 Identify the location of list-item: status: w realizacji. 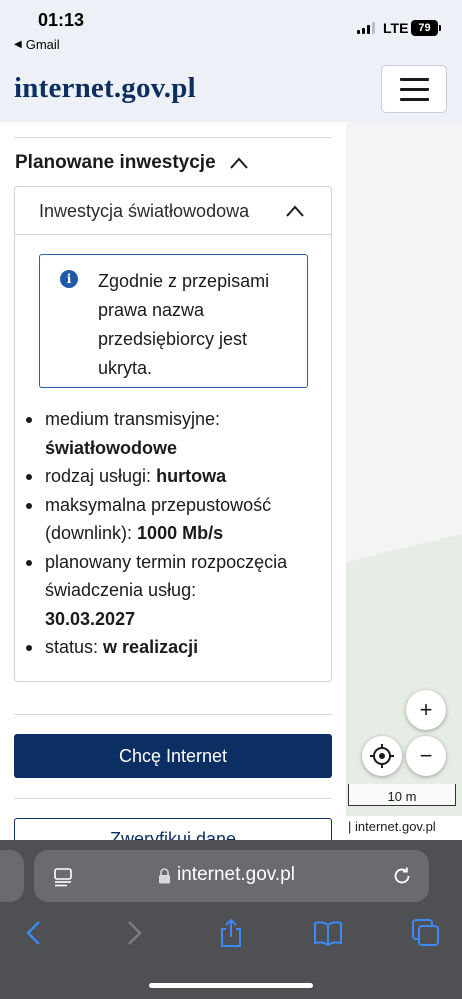
(173, 647).